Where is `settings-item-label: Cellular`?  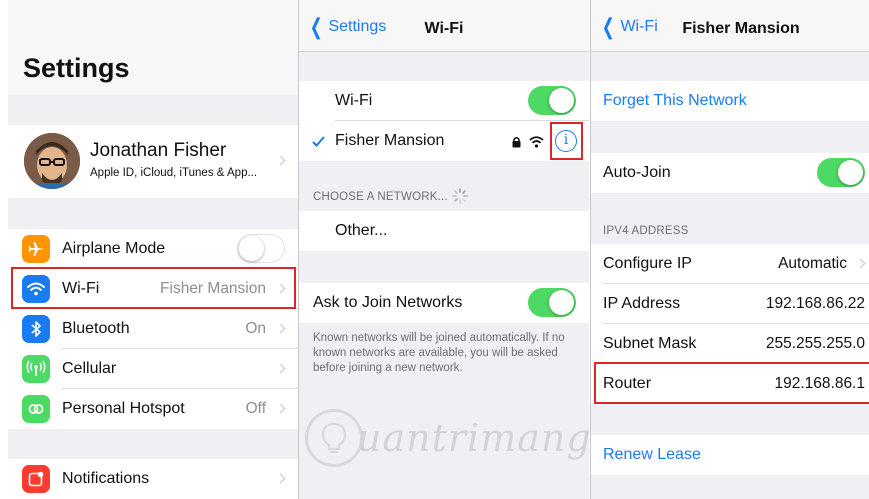 settings-item-label: Cellular is located at coordinates (89, 368).